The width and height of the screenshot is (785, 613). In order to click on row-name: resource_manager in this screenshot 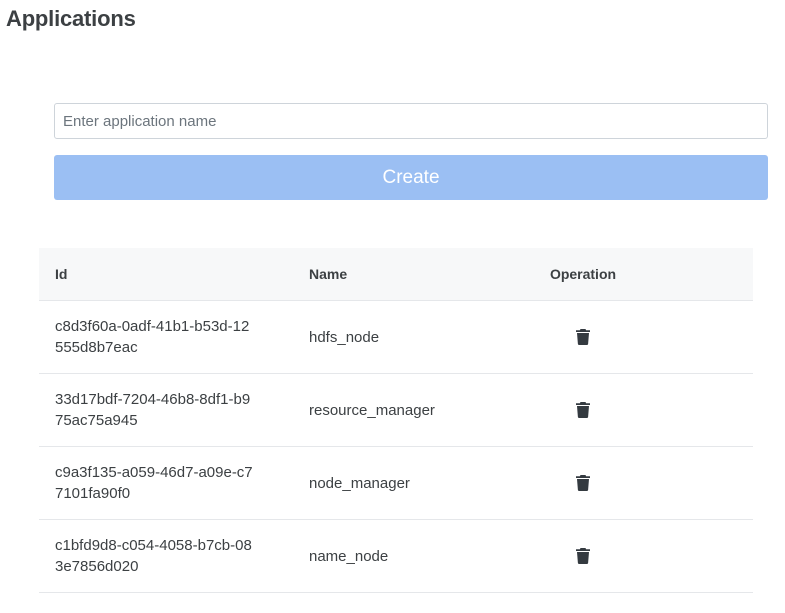, I will do `click(428, 410)`.